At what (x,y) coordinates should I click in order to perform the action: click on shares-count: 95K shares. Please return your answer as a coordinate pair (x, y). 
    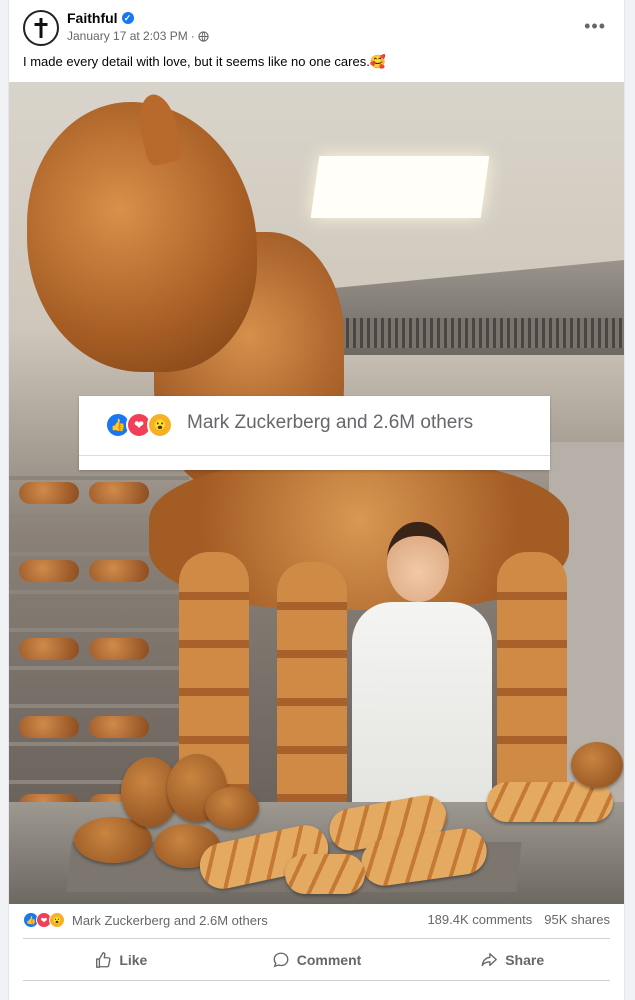
    Looking at the image, I should click on (577, 919).